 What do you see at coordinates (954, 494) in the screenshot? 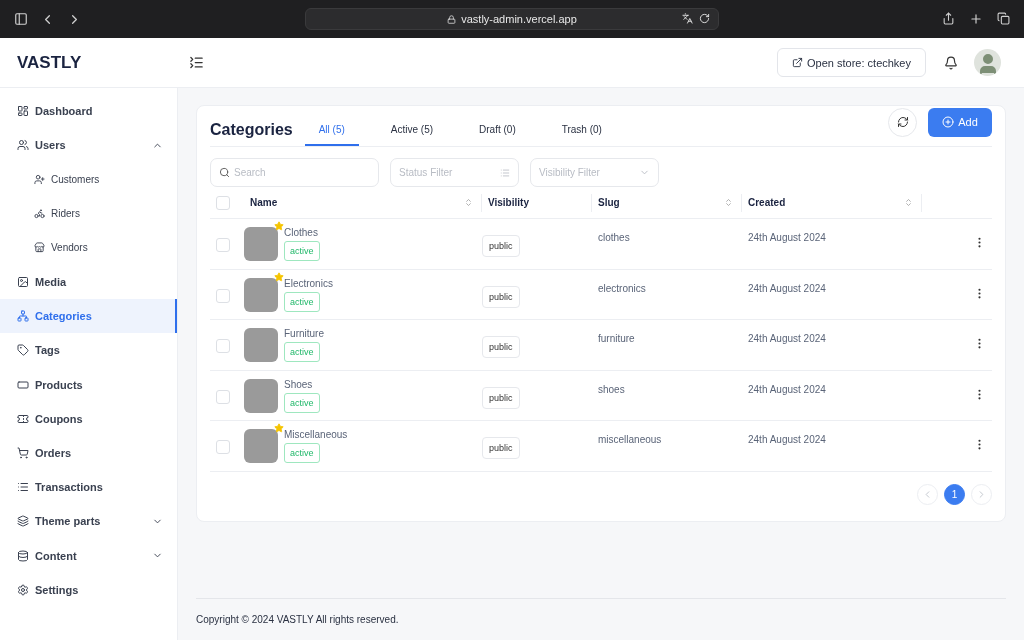
I see `page-button: 1` at bounding box center [954, 494].